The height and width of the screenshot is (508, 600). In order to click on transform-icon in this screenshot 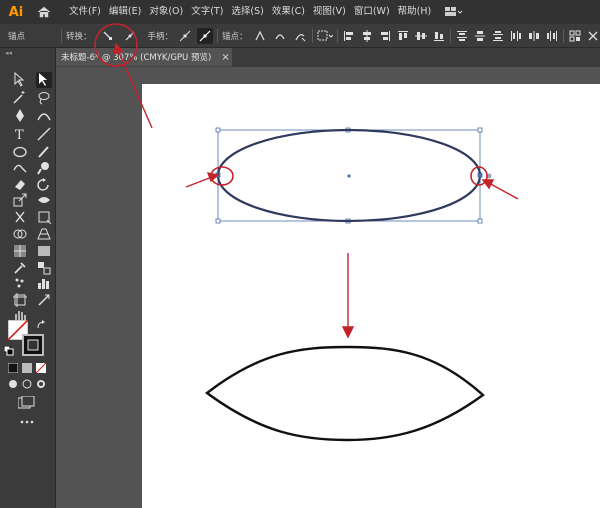, I will do `click(593, 36)`.